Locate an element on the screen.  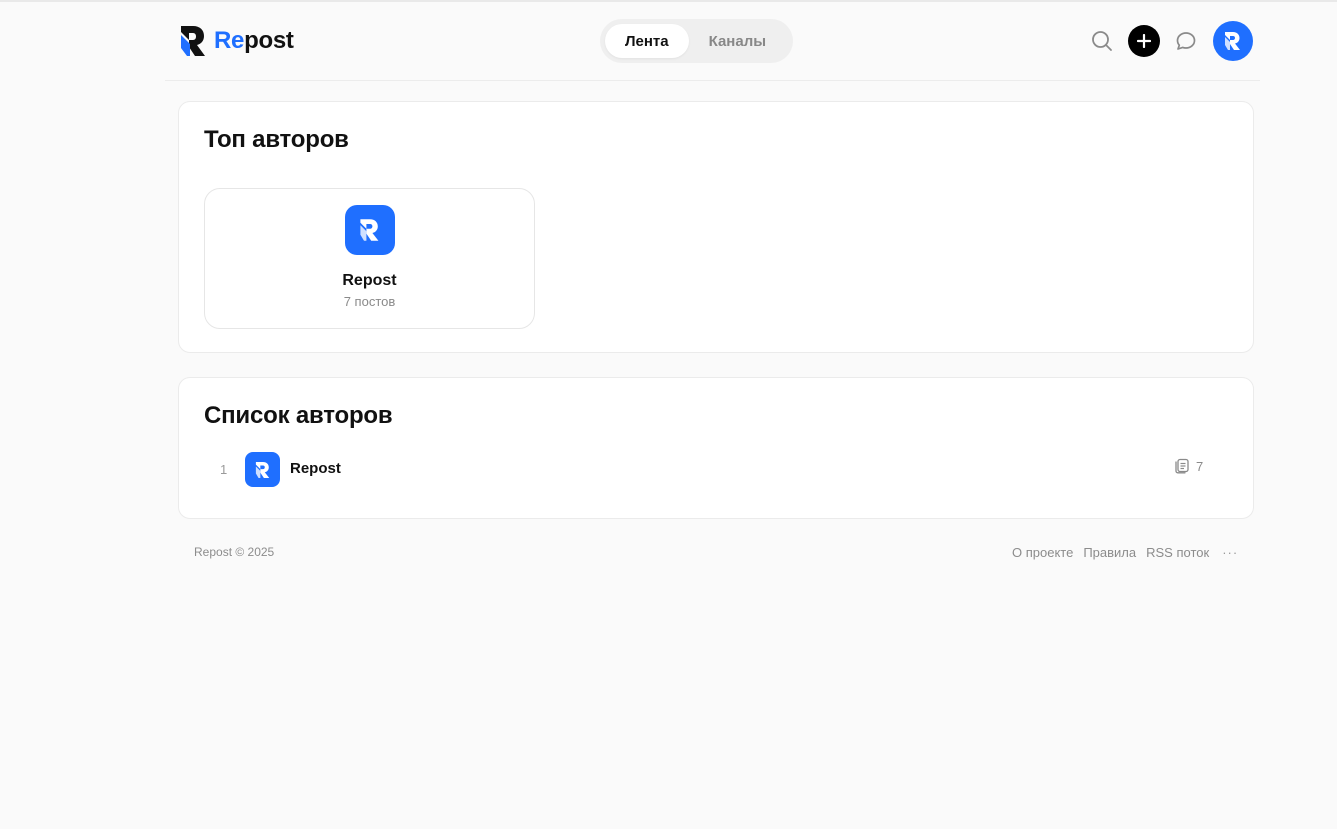
top-authors-title: Топ авторов is located at coordinates (276, 139).